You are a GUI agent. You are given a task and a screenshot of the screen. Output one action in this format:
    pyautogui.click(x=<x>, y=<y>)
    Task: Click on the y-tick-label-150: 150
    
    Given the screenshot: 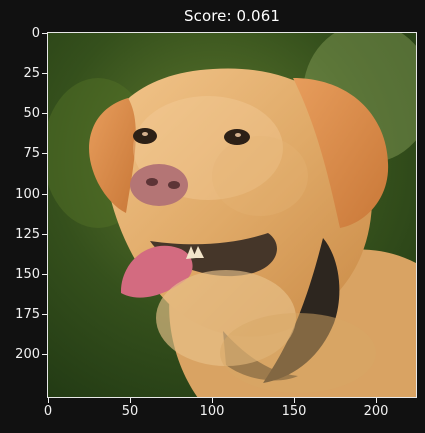 What is the action you would take?
    pyautogui.click(x=27, y=274)
    